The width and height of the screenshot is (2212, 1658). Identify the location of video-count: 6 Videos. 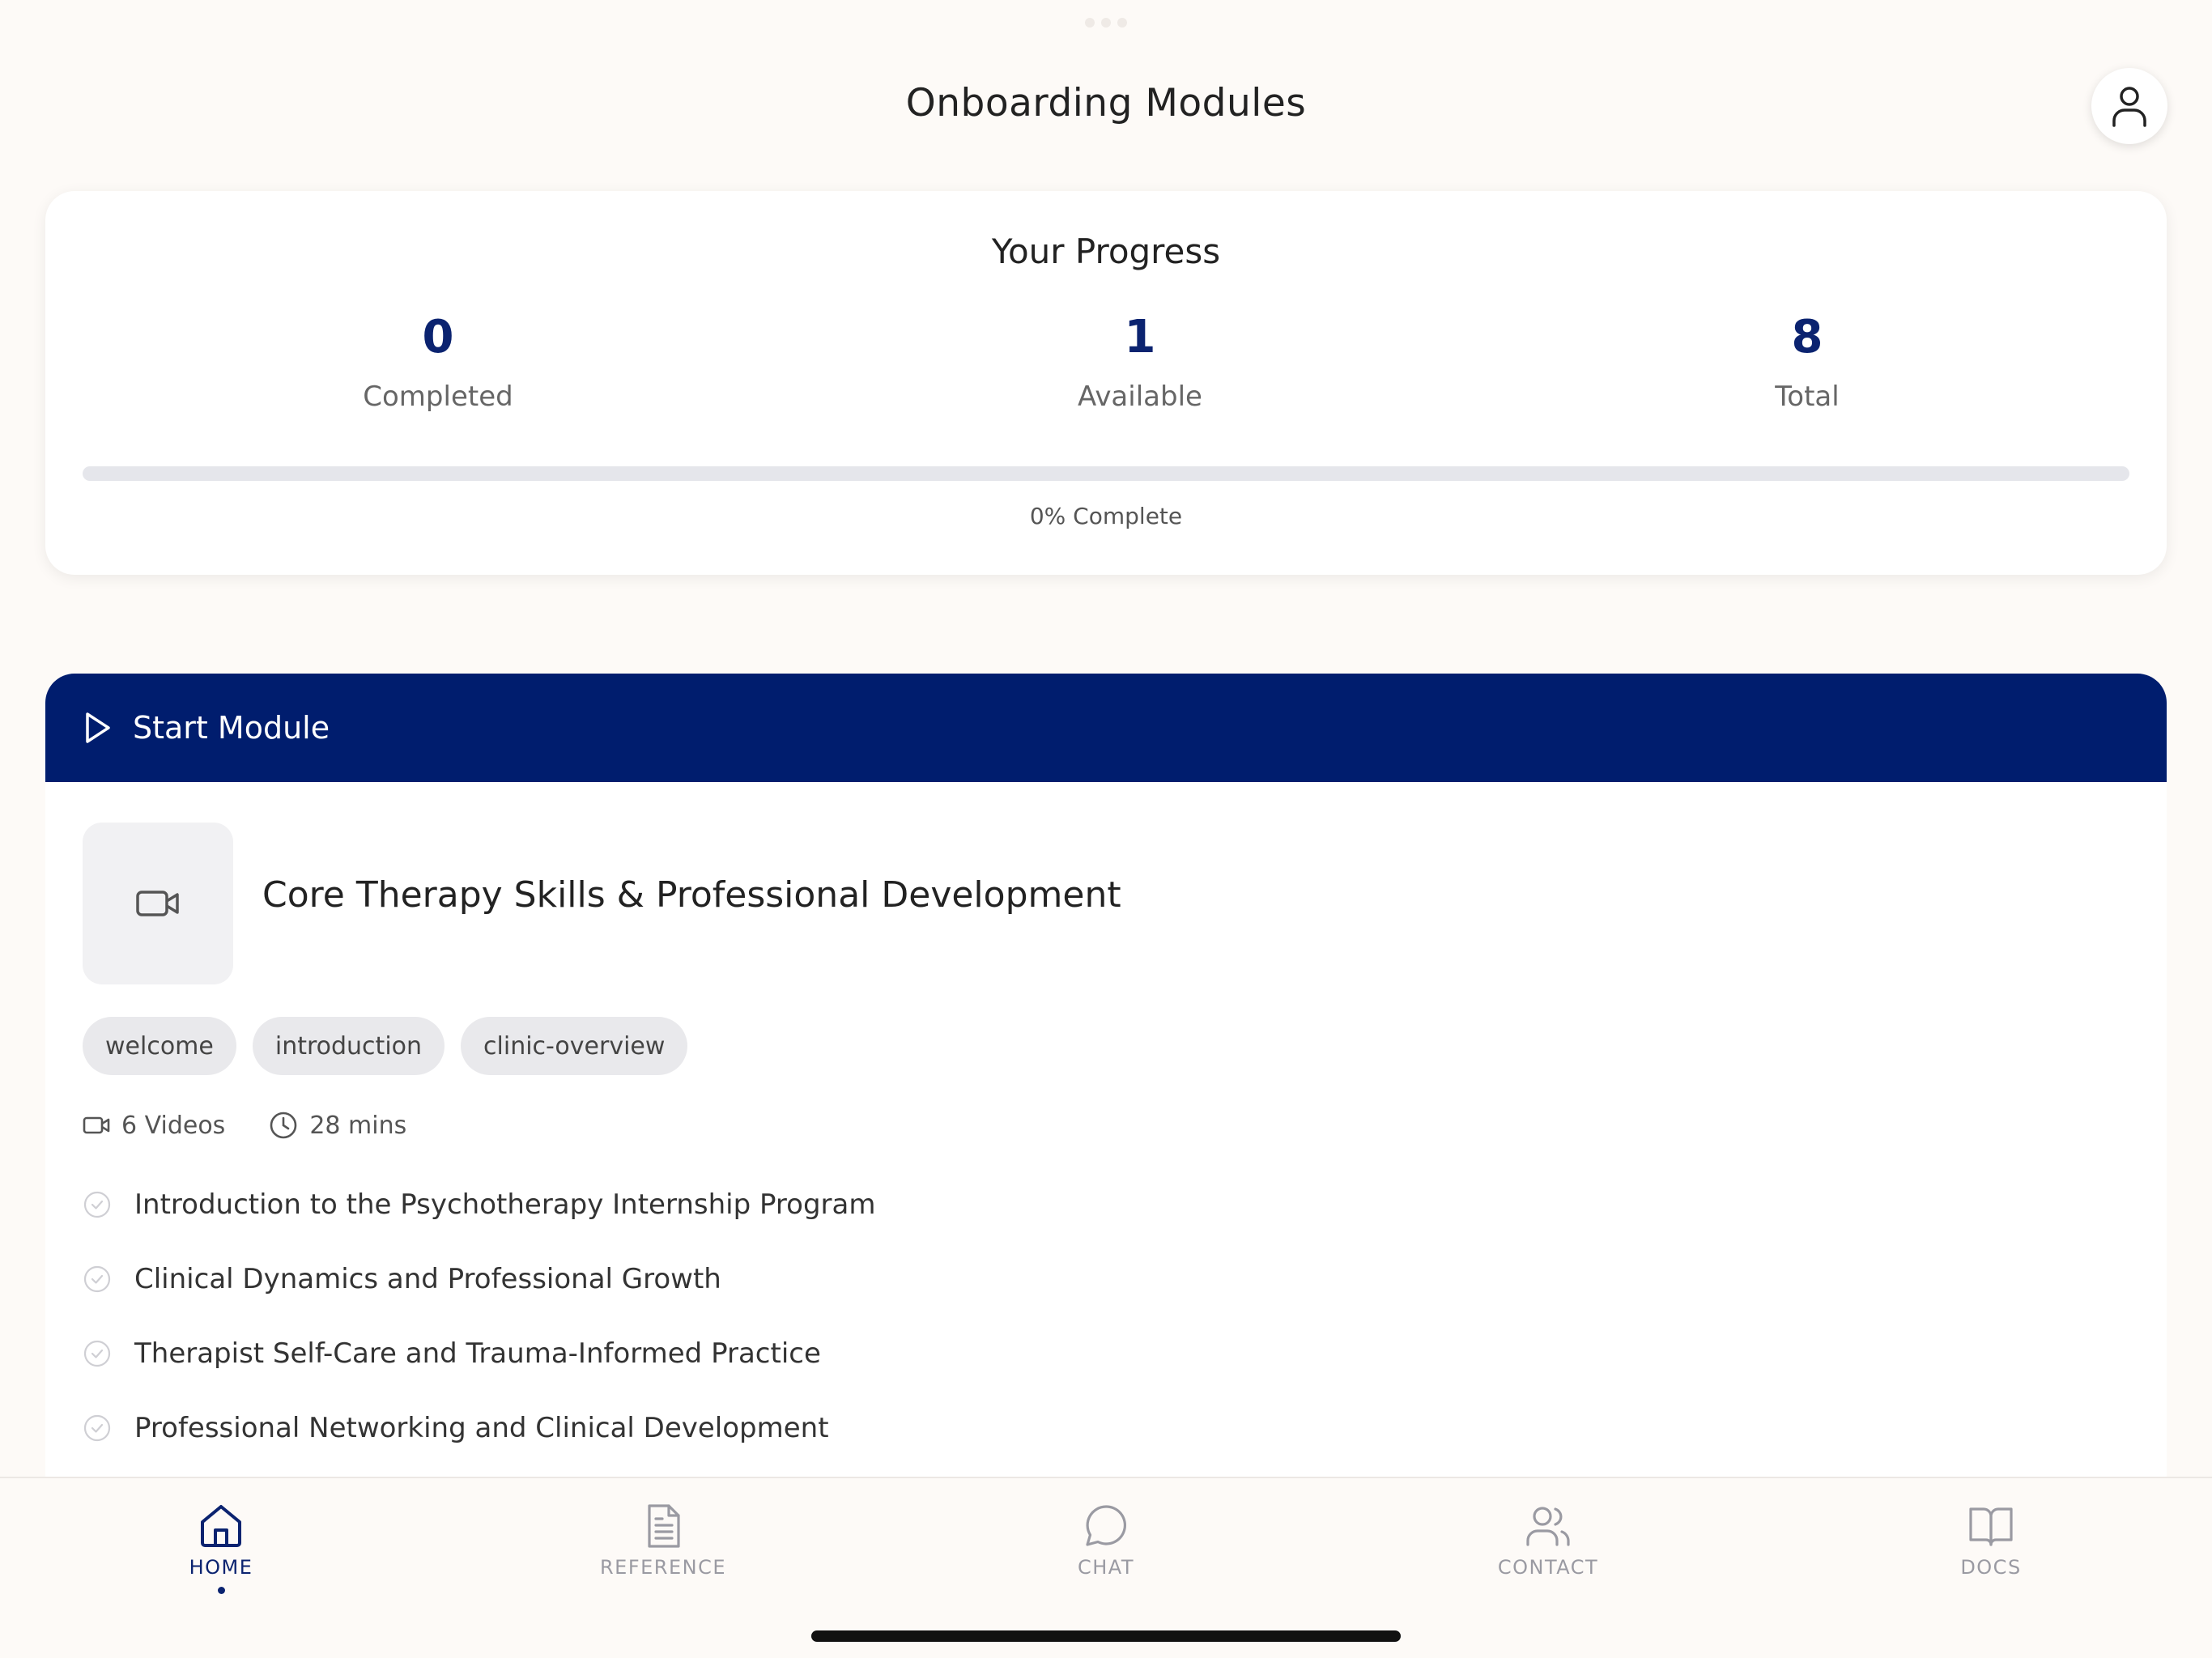
(154, 1126).